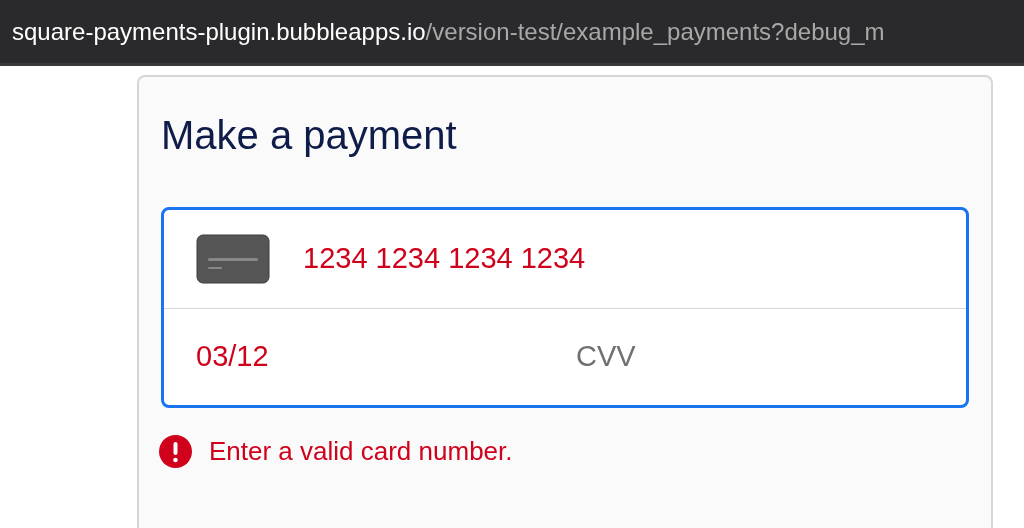 Image resolution: width=1024 pixels, height=528 pixels. What do you see at coordinates (655, 31) in the screenshot?
I see `url-path: /version-test/example_payments?debug_m` at bounding box center [655, 31].